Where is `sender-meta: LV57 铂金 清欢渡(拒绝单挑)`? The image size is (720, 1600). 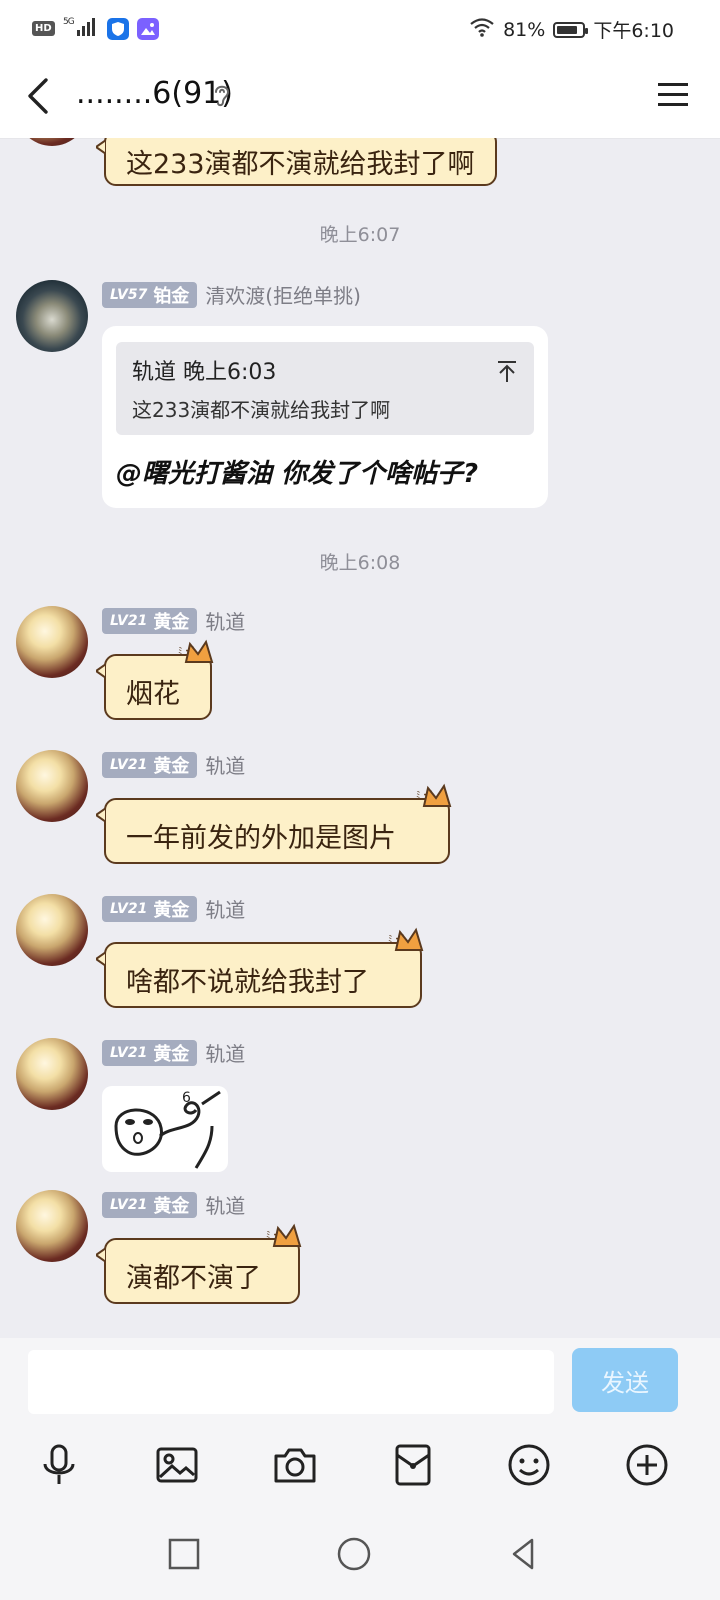
sender-meta: LV57 铂金 清欢渡(拒绝单挑) is located at coordinates (231, 294).